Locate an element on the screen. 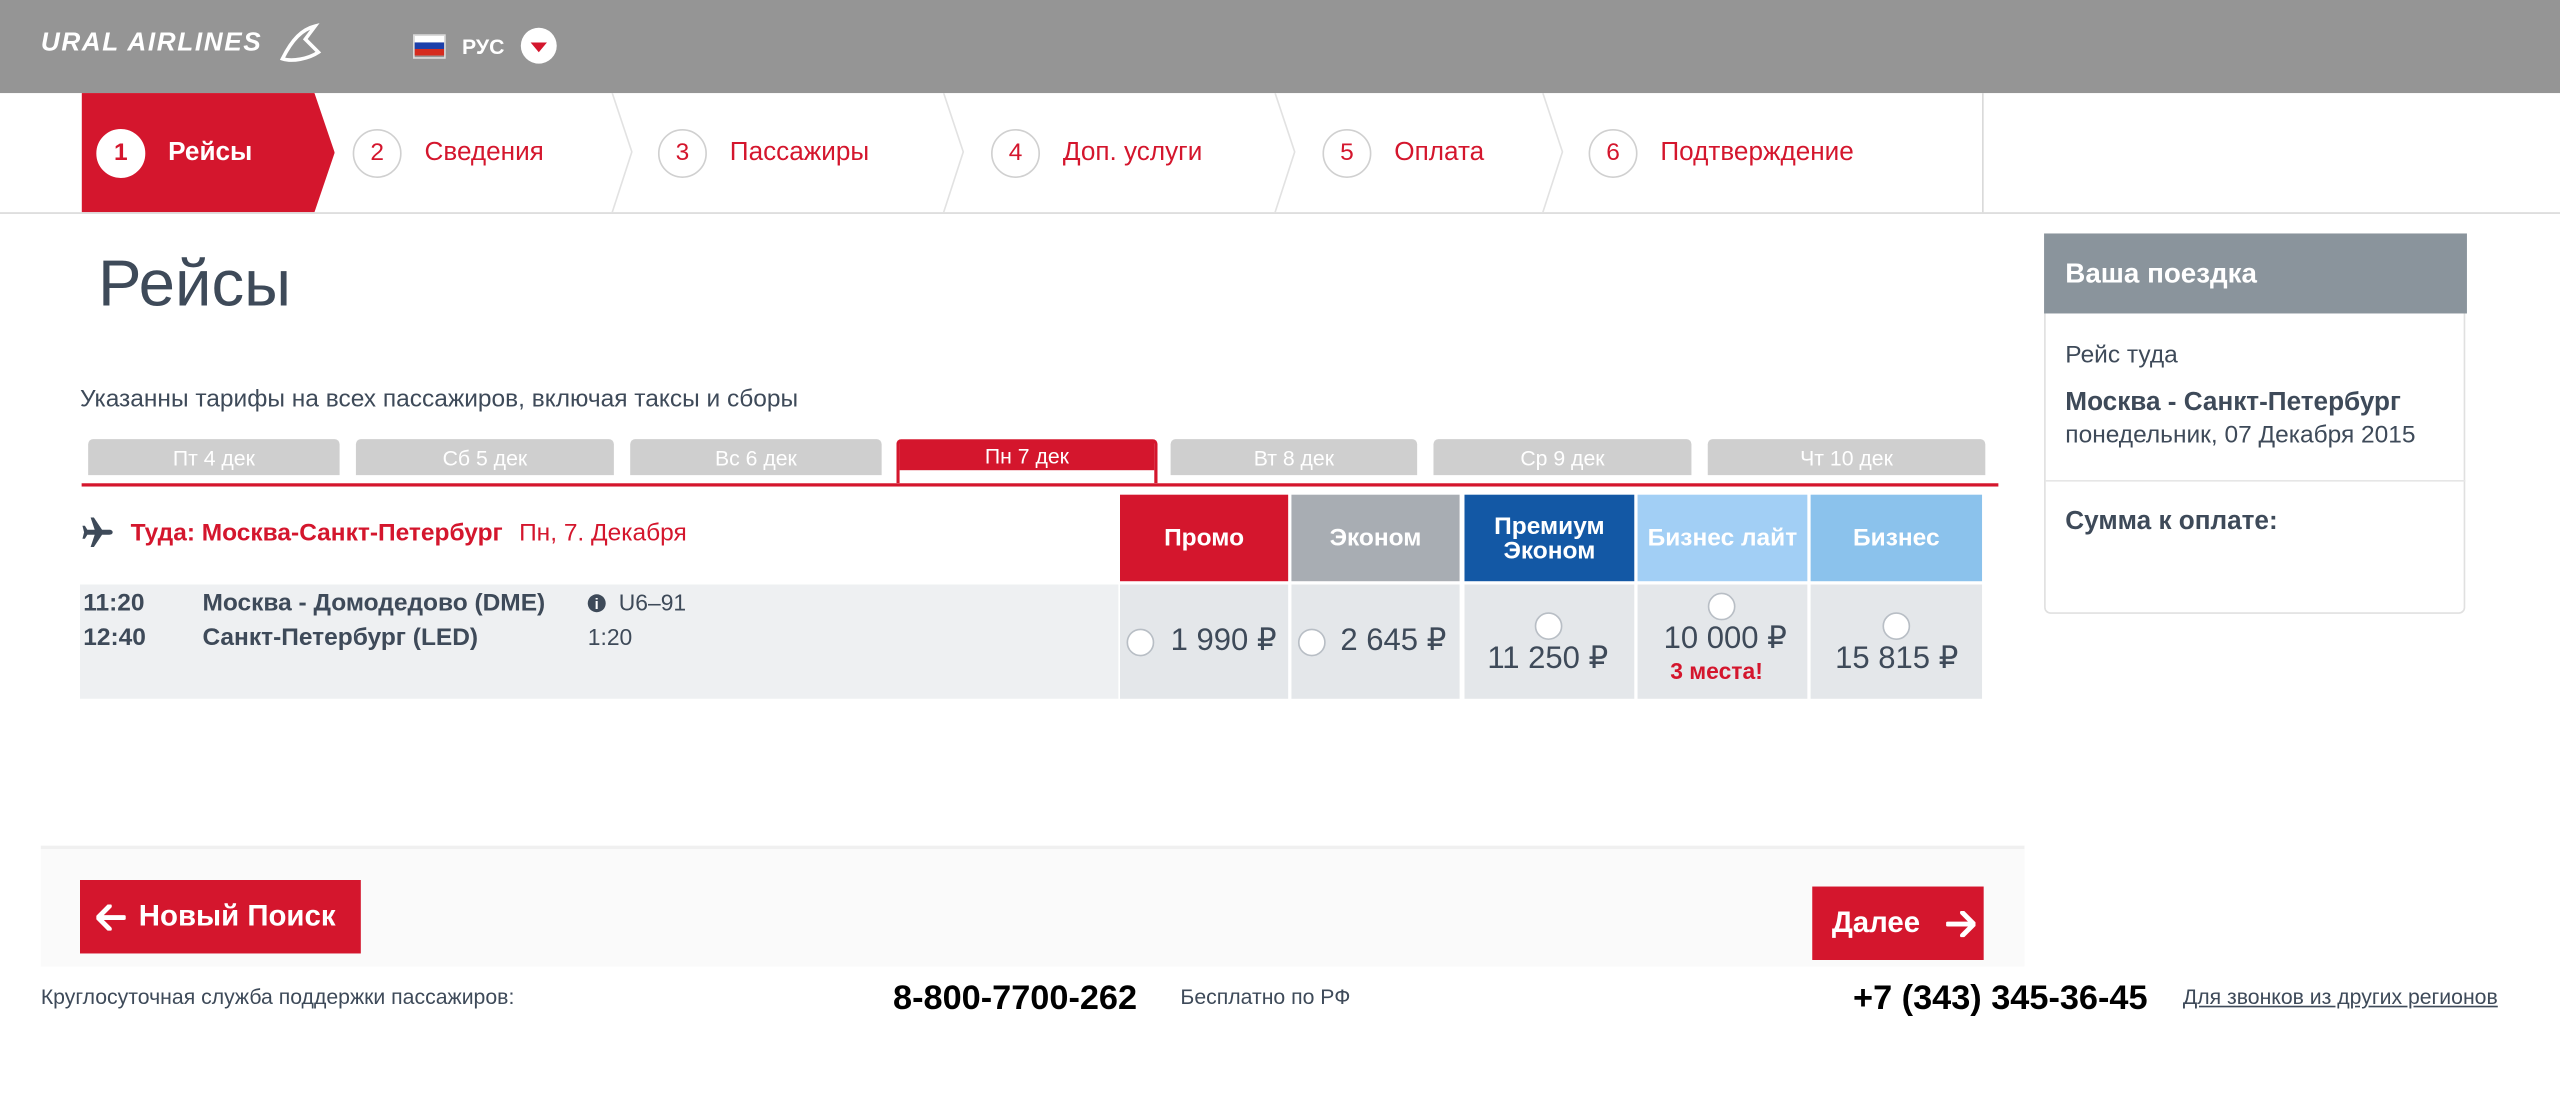 The height and width of the screenshot is (1120, 2560). russian-flag-icon is located at coordinates (429, 45).